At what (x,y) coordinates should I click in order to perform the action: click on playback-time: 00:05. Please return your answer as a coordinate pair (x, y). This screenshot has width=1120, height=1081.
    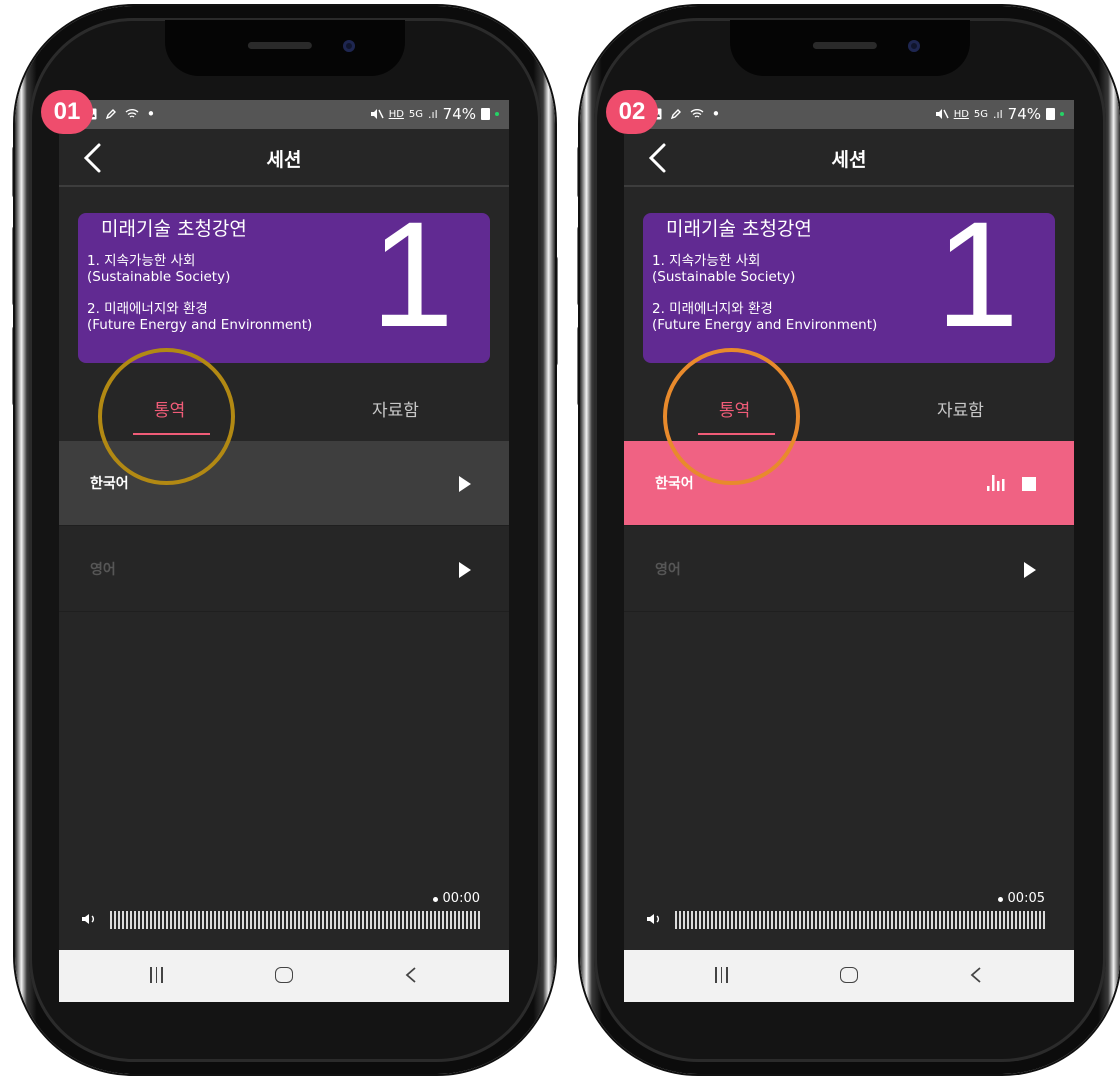
    Looking at the image, I should click on (1026, 898).